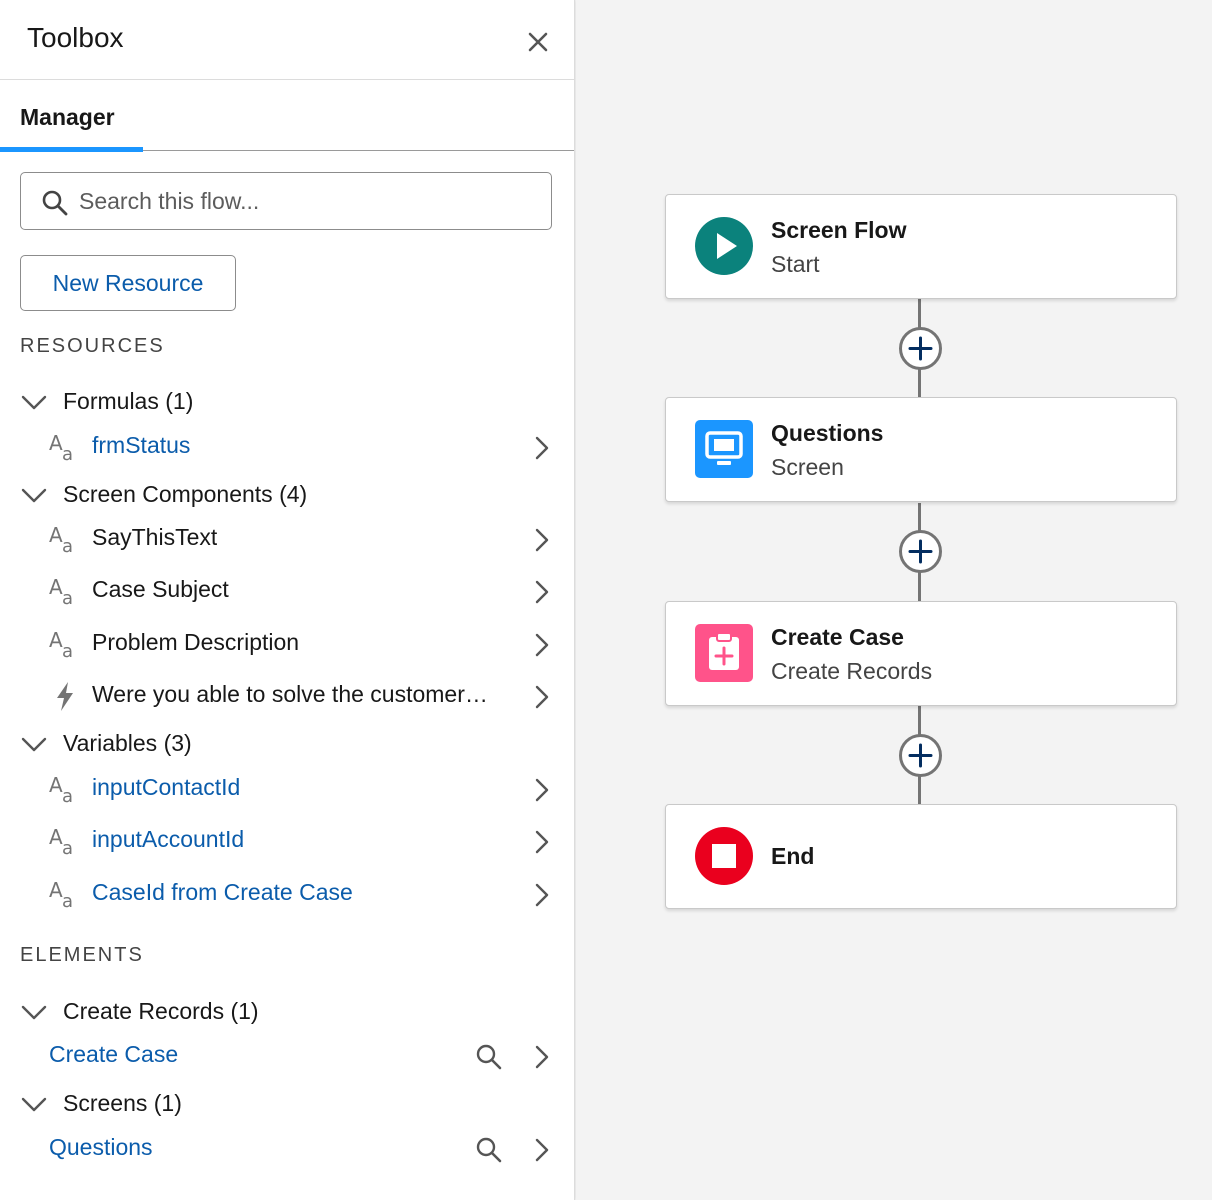 This screenshot has height=1200, width=1212. What do you see at coordinates (196, 642) in the screenshot?
I see `resource-item-label: Problem Description` at bounding box center [196, 642].